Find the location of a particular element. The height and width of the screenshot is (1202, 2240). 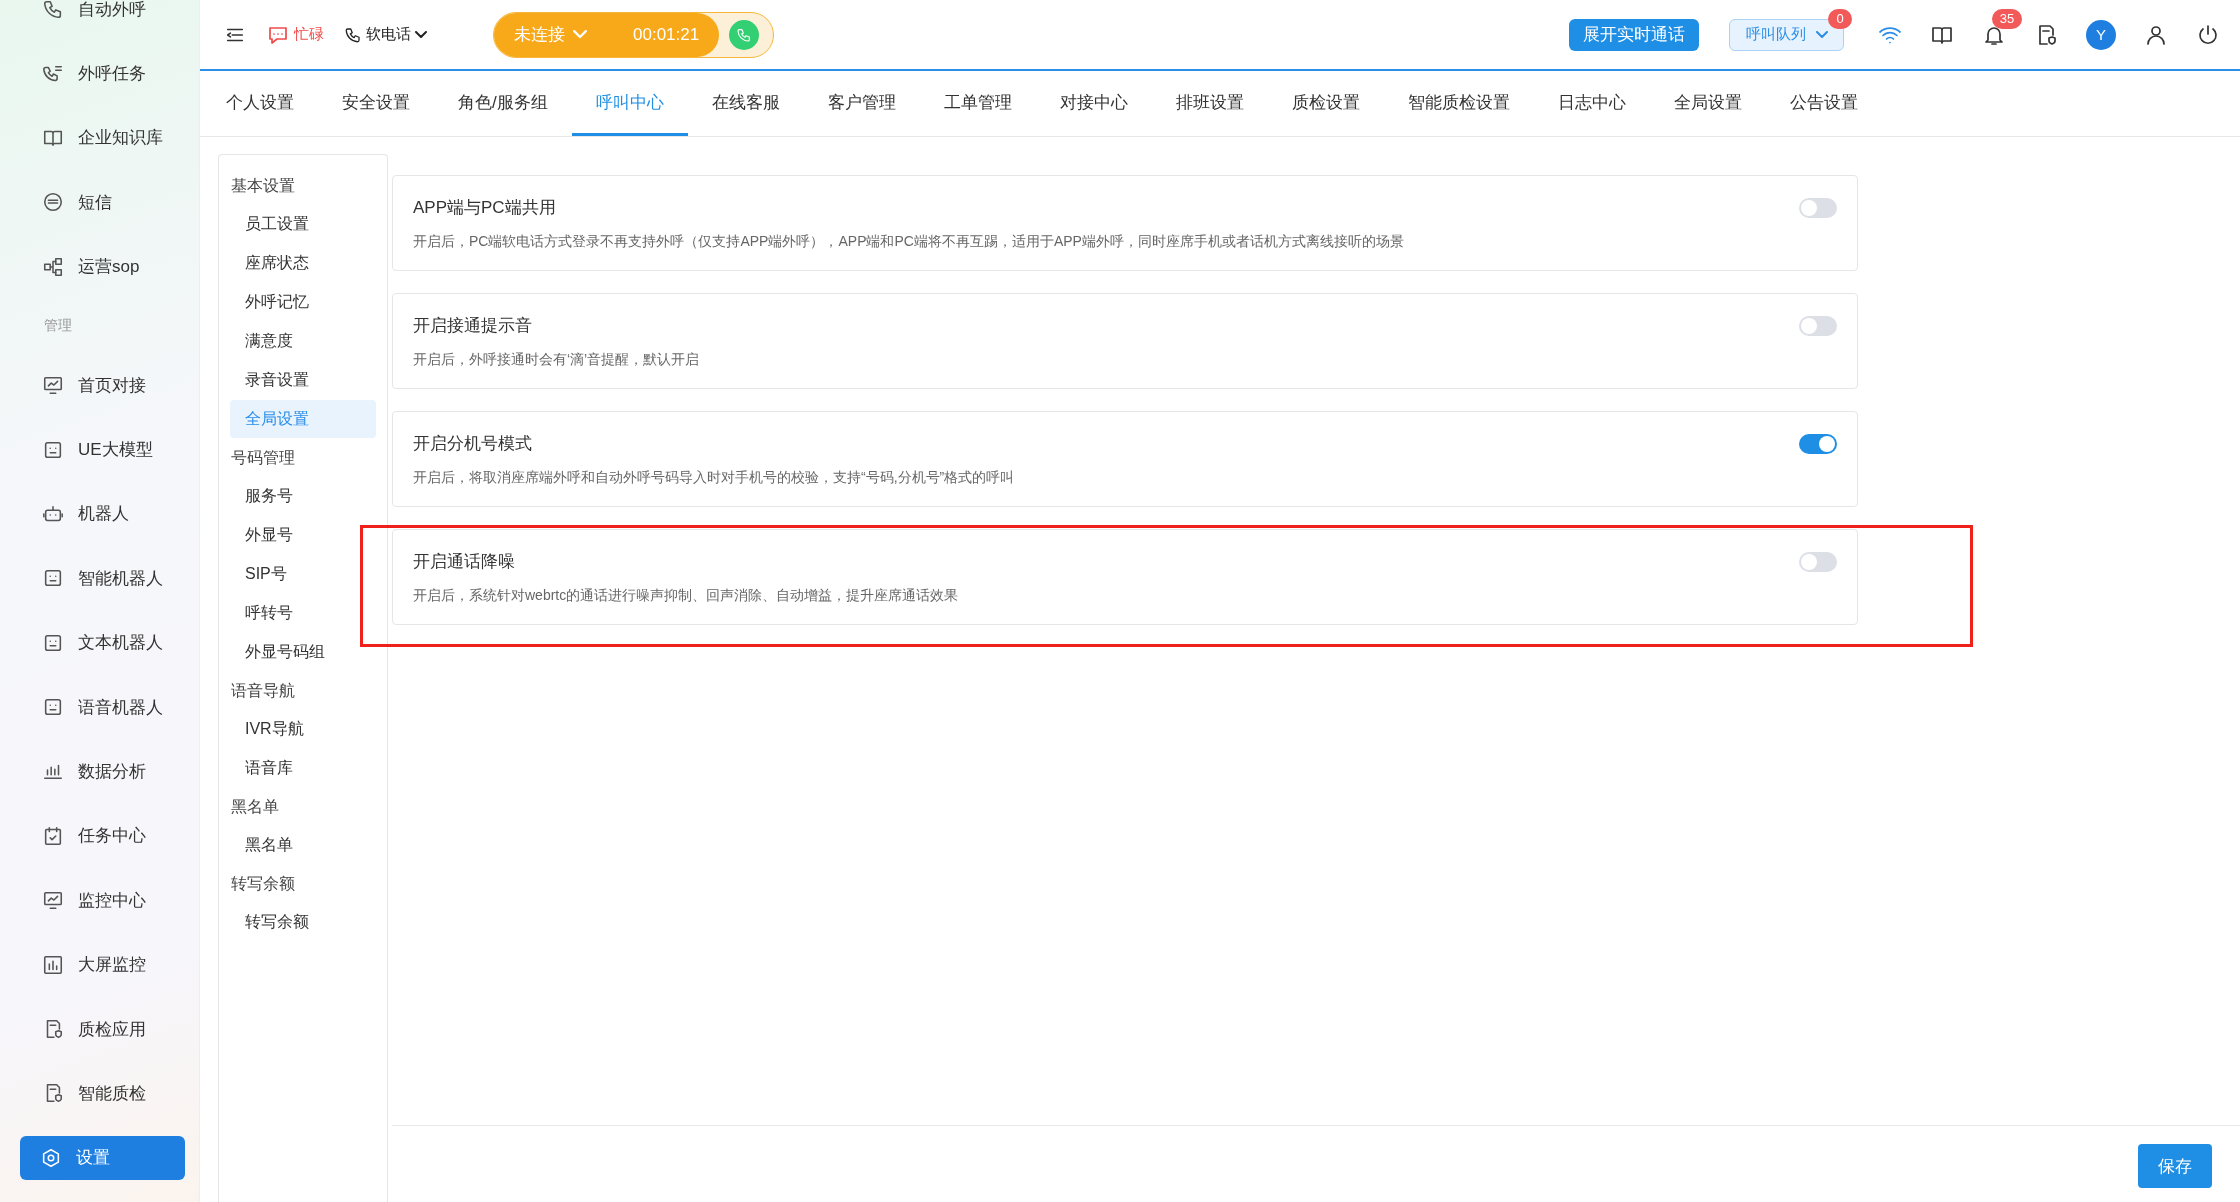

setting-title: 开启通话降噪 is located at coordinates (464, 561).